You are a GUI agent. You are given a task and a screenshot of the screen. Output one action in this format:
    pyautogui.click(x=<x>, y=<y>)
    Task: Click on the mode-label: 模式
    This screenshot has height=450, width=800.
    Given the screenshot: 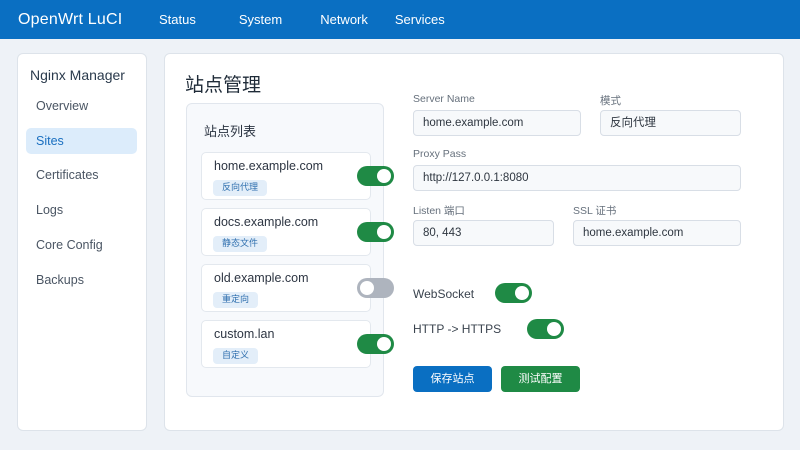 What is the action you would take?
    pyautogui.click(x=610, y=101)
    